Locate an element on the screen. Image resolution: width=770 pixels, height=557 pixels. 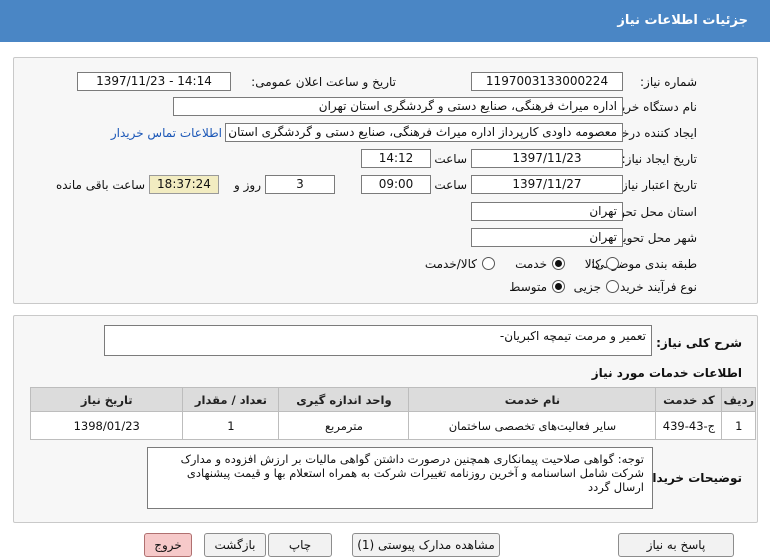
purchase-minor-label: جزیی is located at coordinates (587, 287).